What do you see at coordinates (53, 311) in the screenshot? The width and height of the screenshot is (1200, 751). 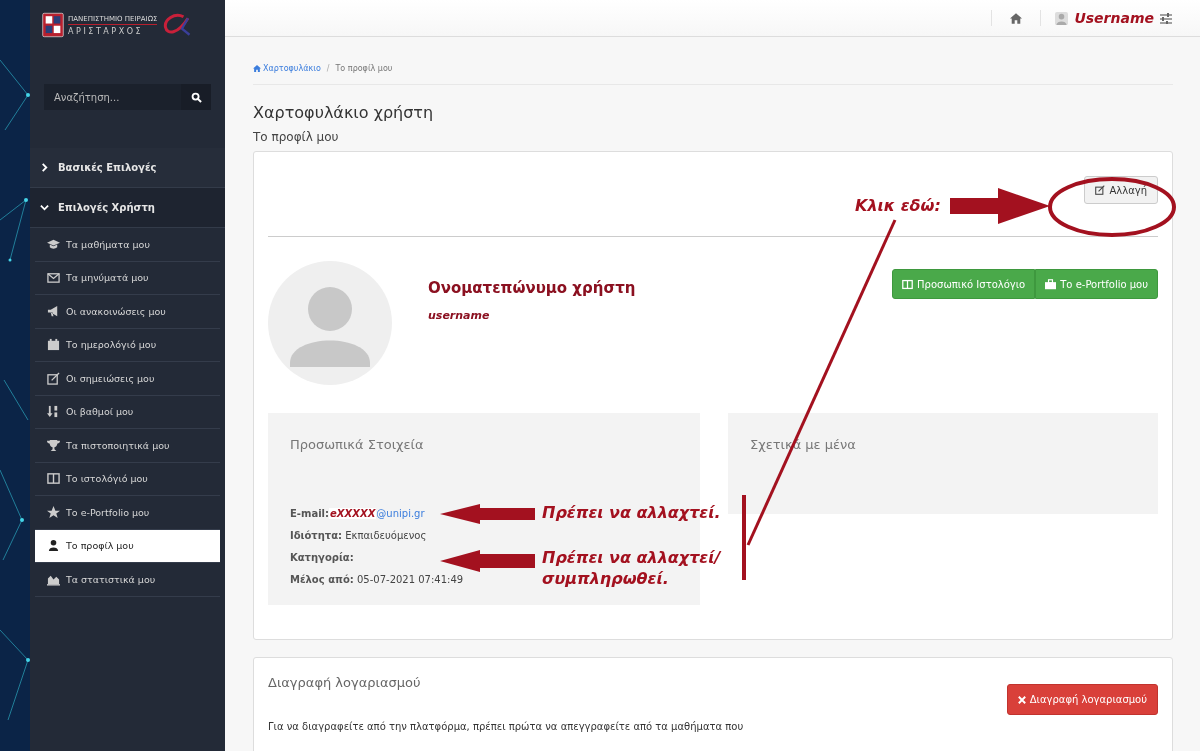 I see `megaphone-icon` at bounding box center [53, 311].